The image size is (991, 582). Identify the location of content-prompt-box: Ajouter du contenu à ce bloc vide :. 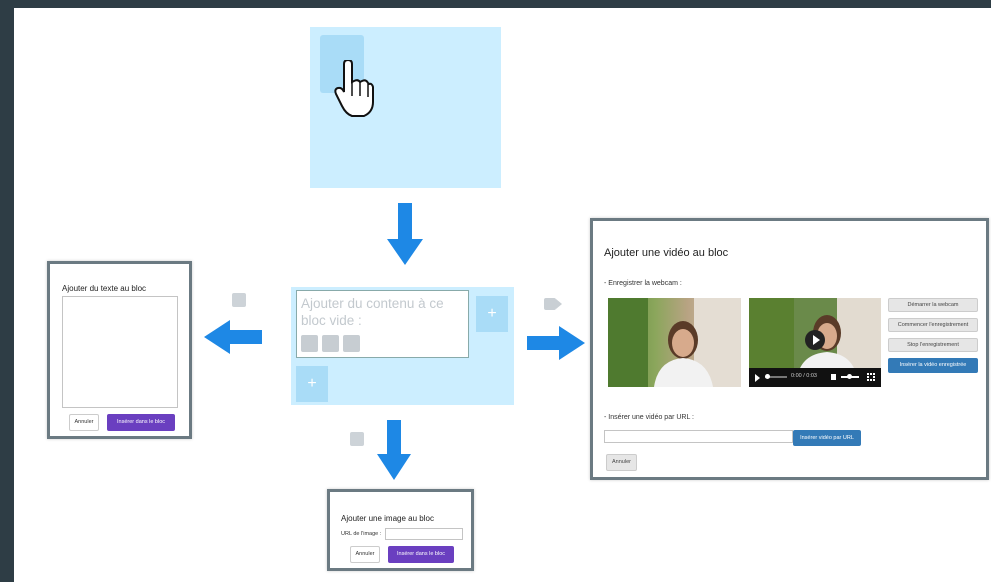
(382, 324).